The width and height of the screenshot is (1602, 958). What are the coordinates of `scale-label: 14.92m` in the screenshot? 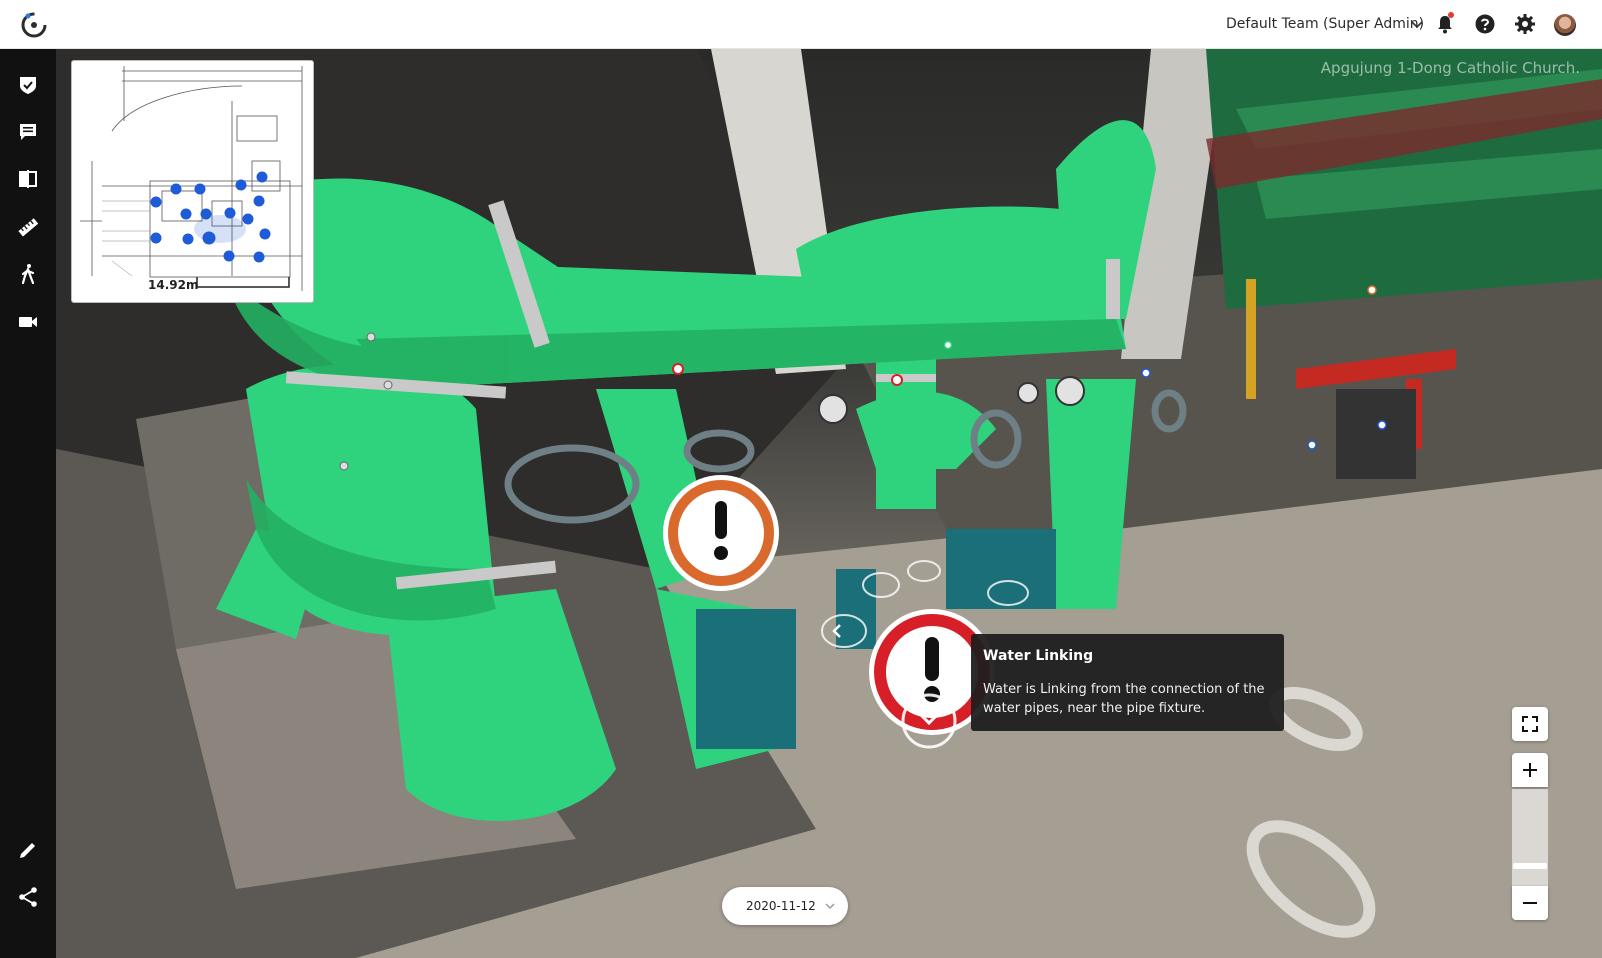 It's located at (173, 285).